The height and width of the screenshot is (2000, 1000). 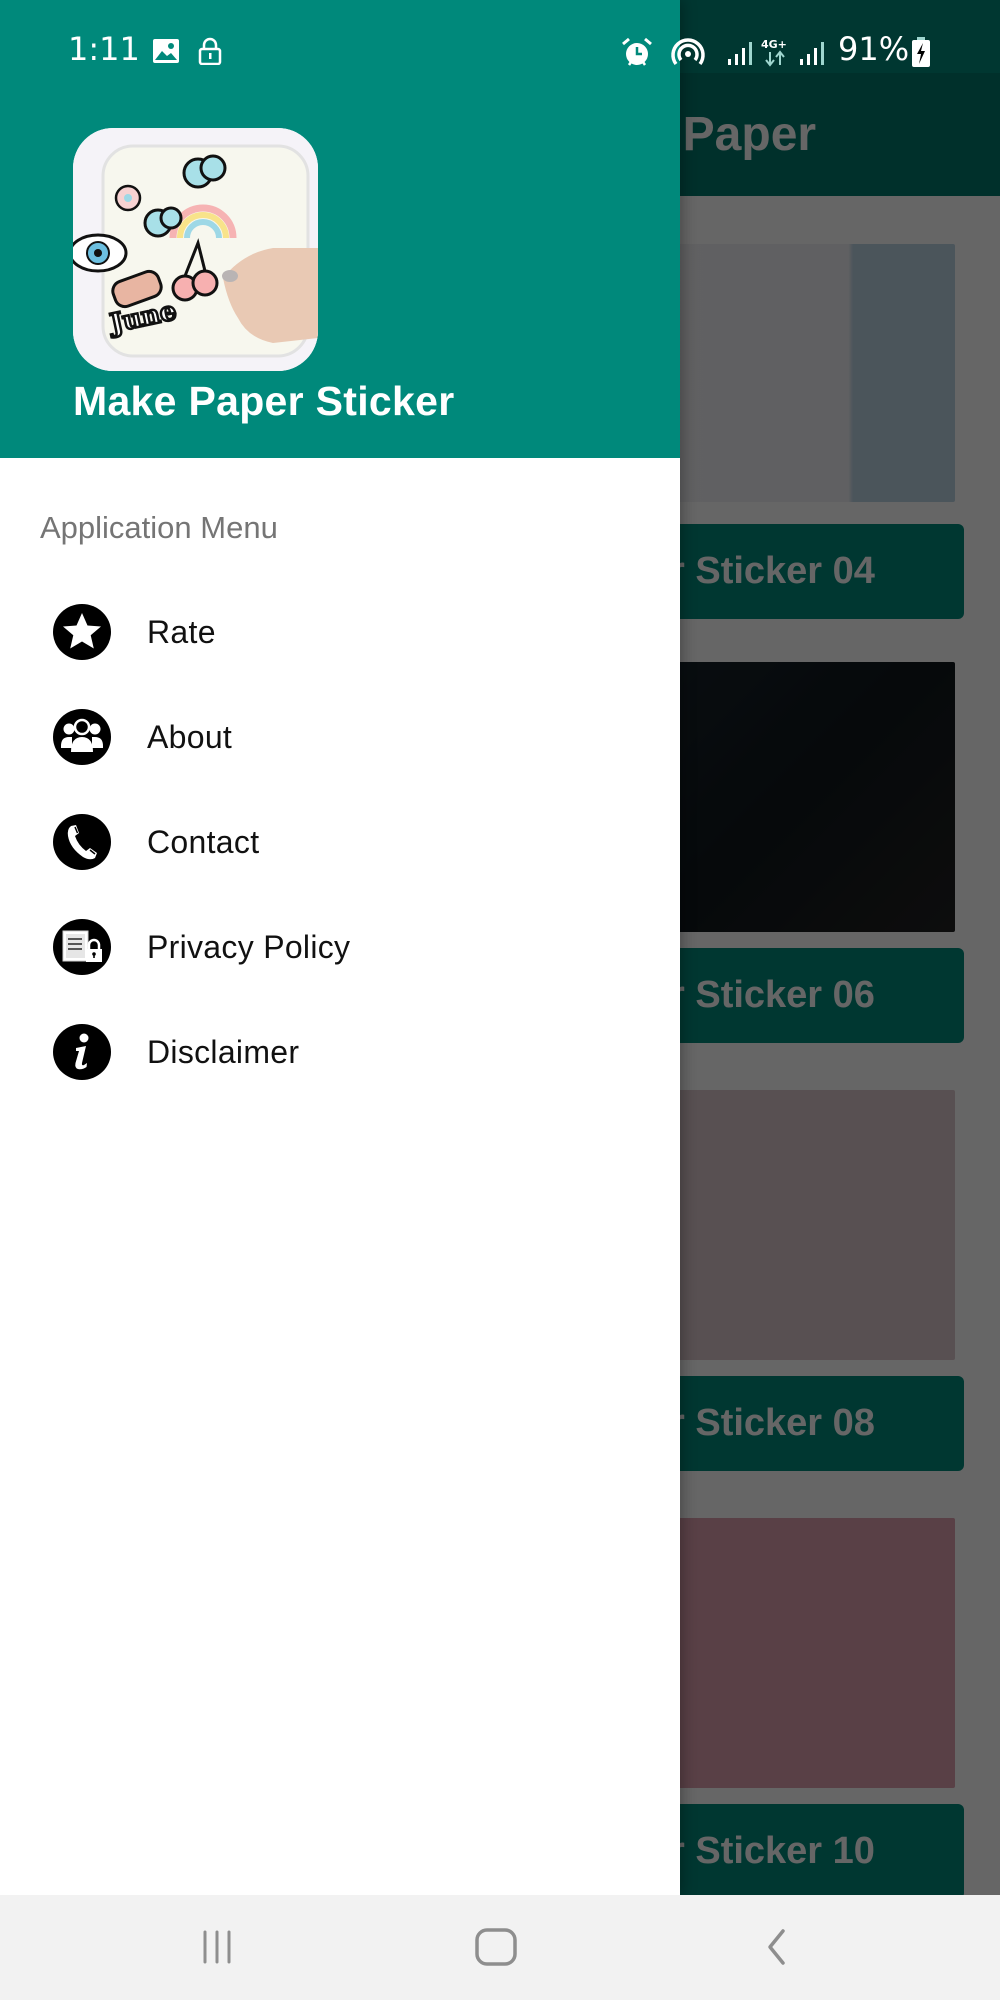 I want to click on menu-item-privacy-policy: Privacy Policy, so click(x=340, y=947).